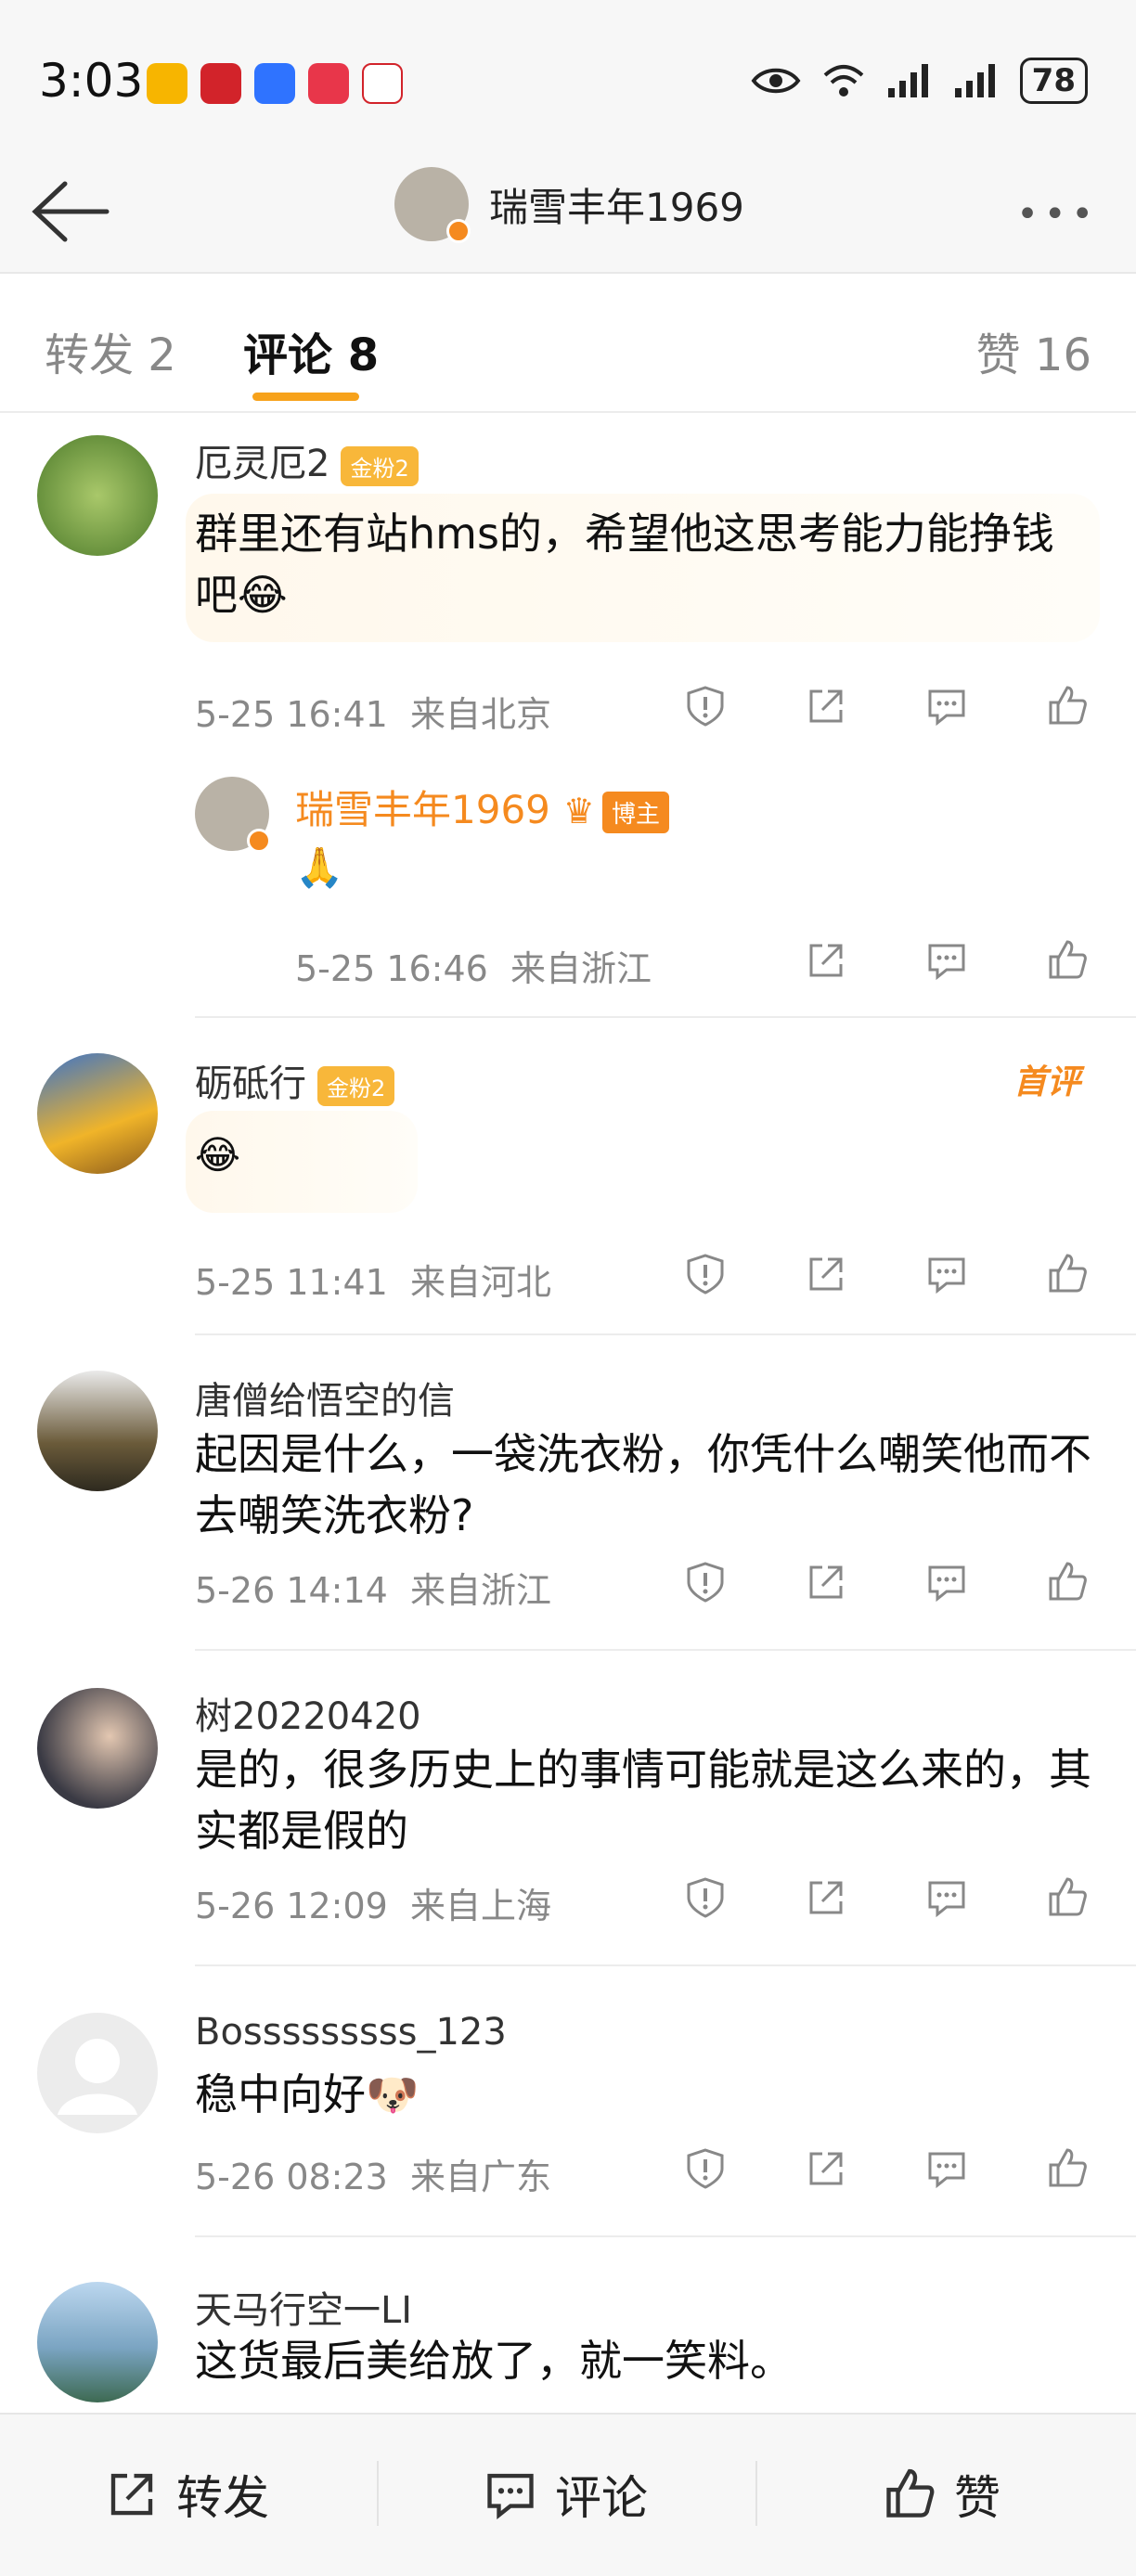 The width and height of the screenshot is (1136, 2576). Describe the element at coordinates (110, 350) in the screenshot. I see `tab-repost: 转发 2` at that location.